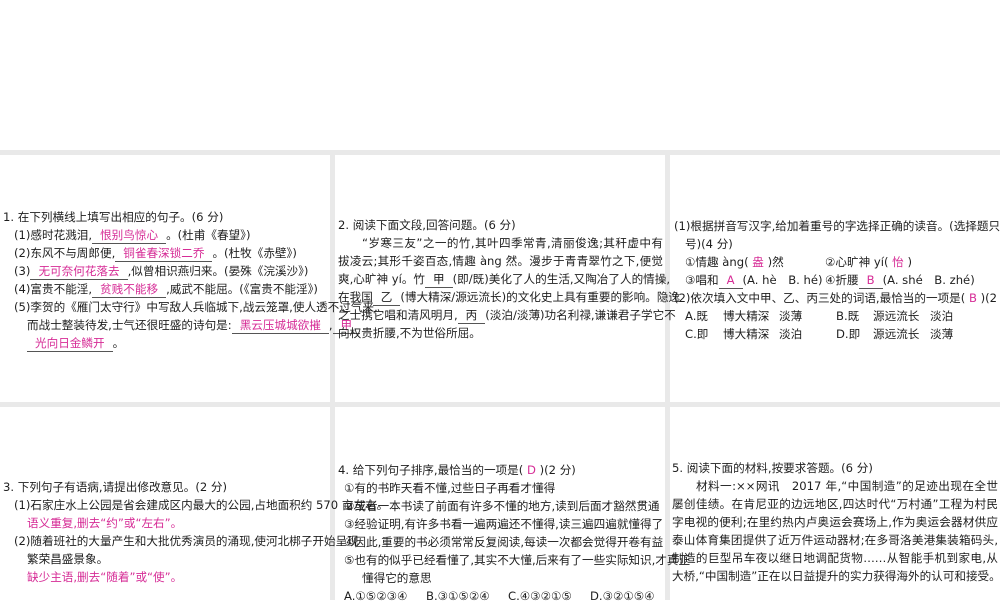  I want to click on answer-text: 恨别鸟惊心, so click(129, 236).